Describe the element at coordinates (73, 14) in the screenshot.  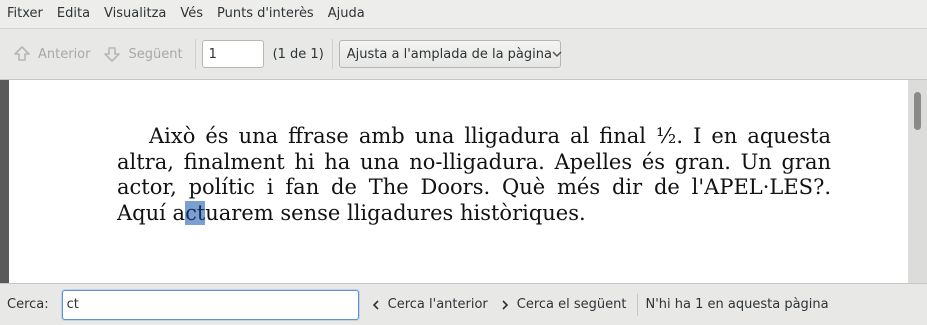
I see `menu-edit: Edita` at that location.